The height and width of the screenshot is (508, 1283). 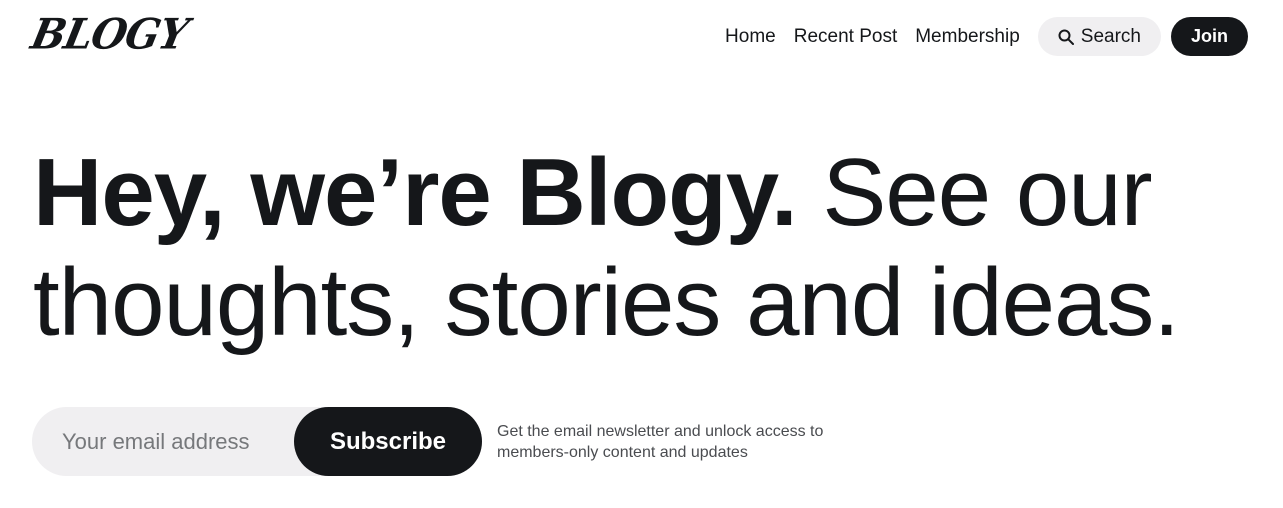 I want to click on hero-bold-text: Hey, we’re Blogy., so click(x=415, y=192).